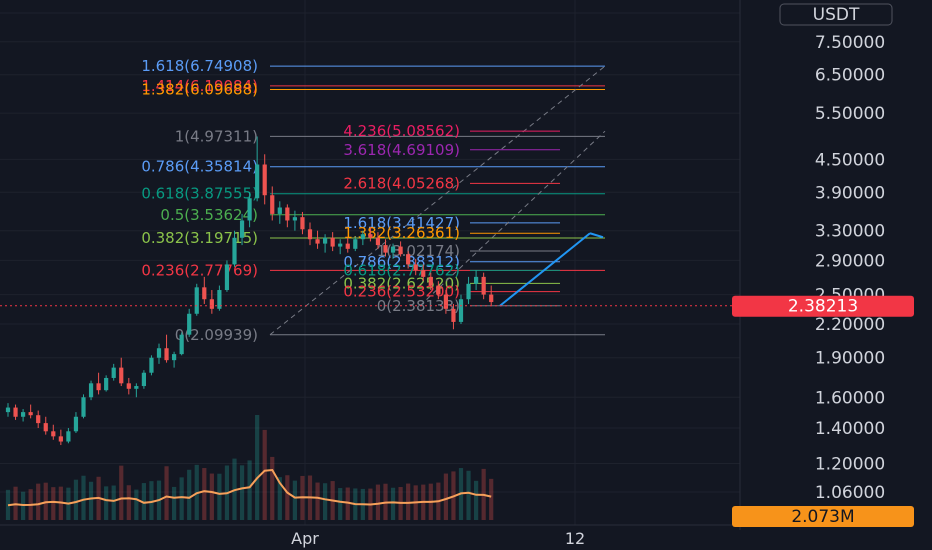 This screenshot has height=550, width=932. Describe the element at coordinates (199, 194) in the screenshot. I see `fib-level-label: 0.618(3.87555)` at that location.